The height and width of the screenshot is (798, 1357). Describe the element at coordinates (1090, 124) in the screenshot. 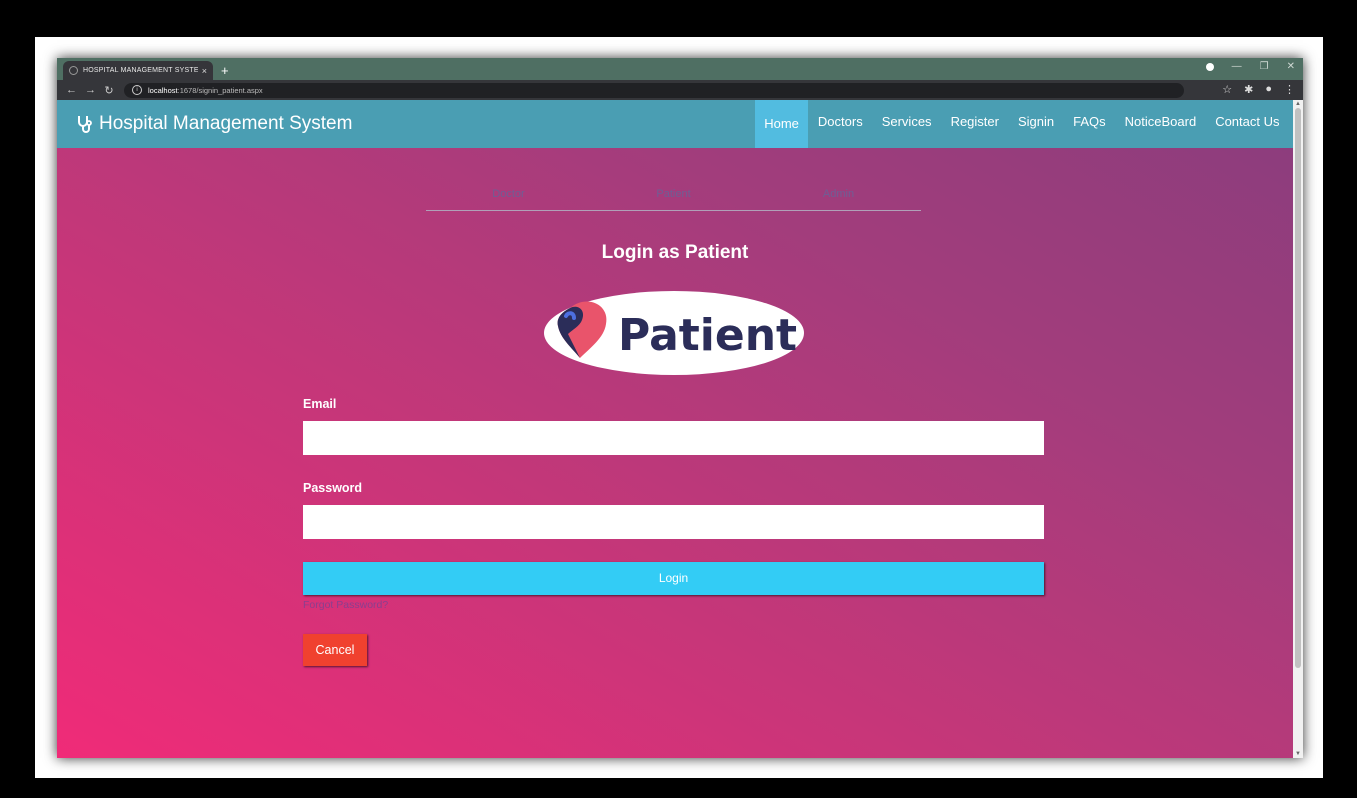

I see `nav-faqs: FAQs` at that location.